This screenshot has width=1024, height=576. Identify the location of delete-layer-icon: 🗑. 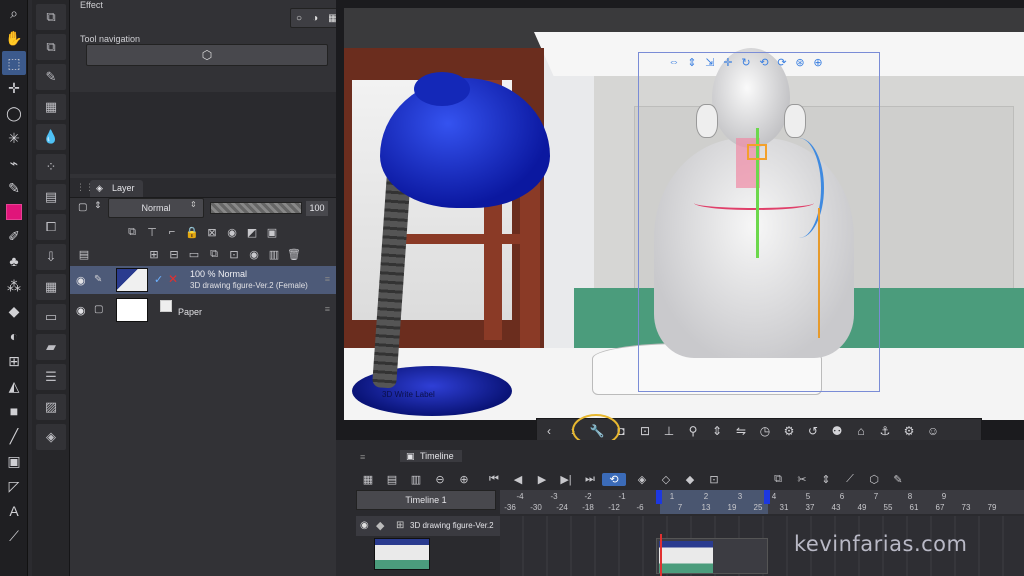
(294, 254).